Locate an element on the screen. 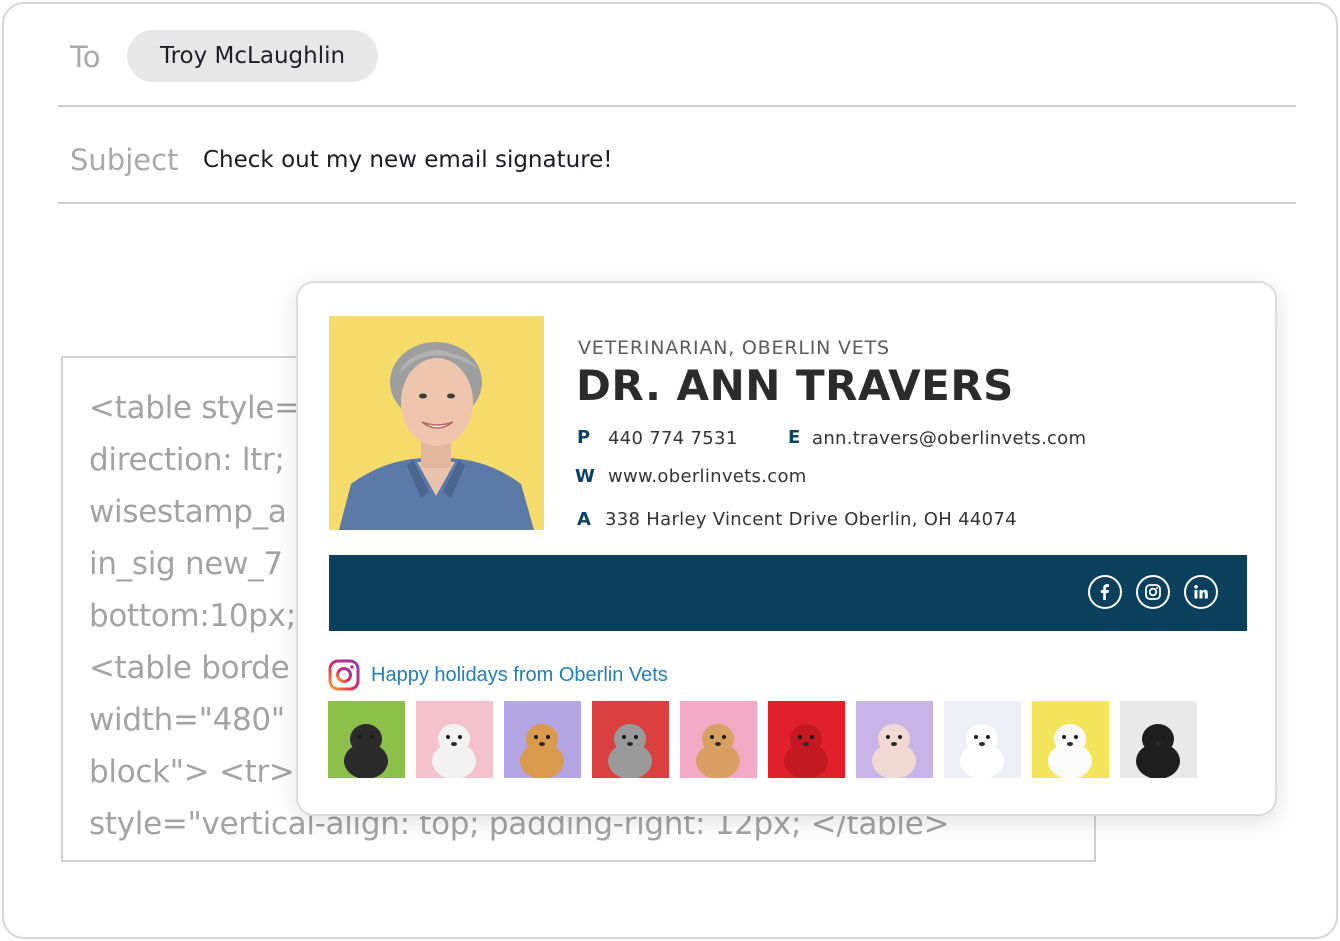 Image resolution: width=1340 pixels, height=941 pixels. banner-link: Happy holidays from Oberlin Vets is located at coordinates (519, 675).